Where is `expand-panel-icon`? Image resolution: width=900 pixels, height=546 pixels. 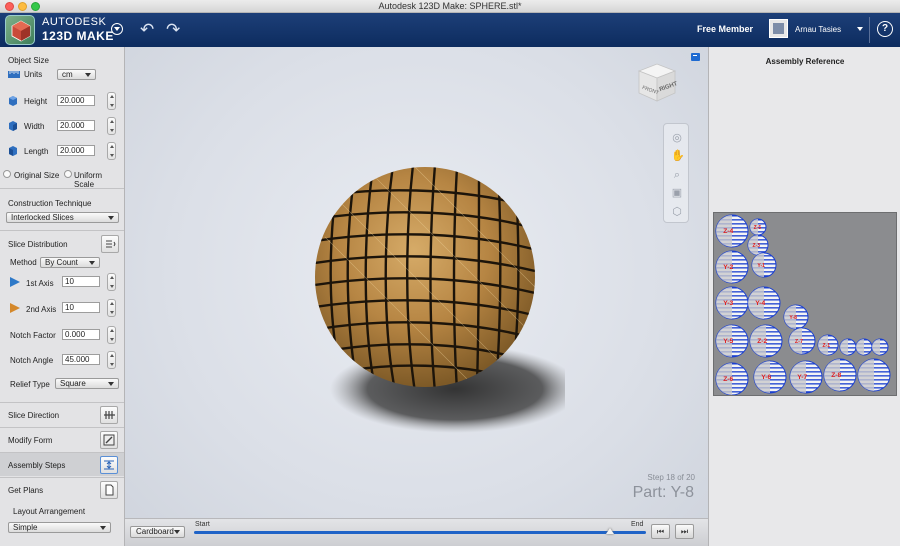
expand-panel-icon is located at coordinates (695, 57).